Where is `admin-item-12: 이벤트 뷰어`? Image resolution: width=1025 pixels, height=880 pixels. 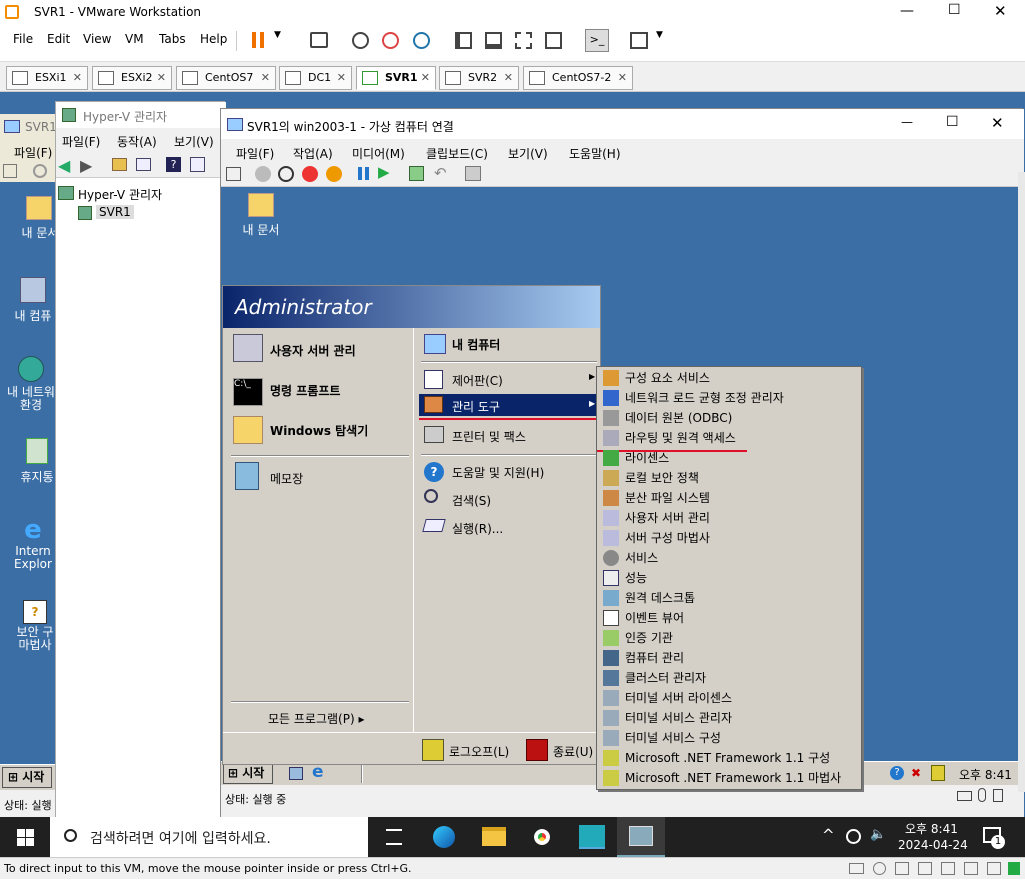 admin-item-12: 이벤트 뷰어 is located at coordinates (654, 618).